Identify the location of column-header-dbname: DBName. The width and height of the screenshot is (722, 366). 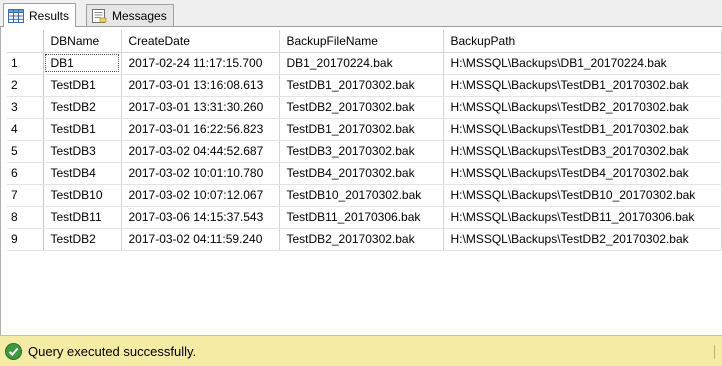
(82, 41).